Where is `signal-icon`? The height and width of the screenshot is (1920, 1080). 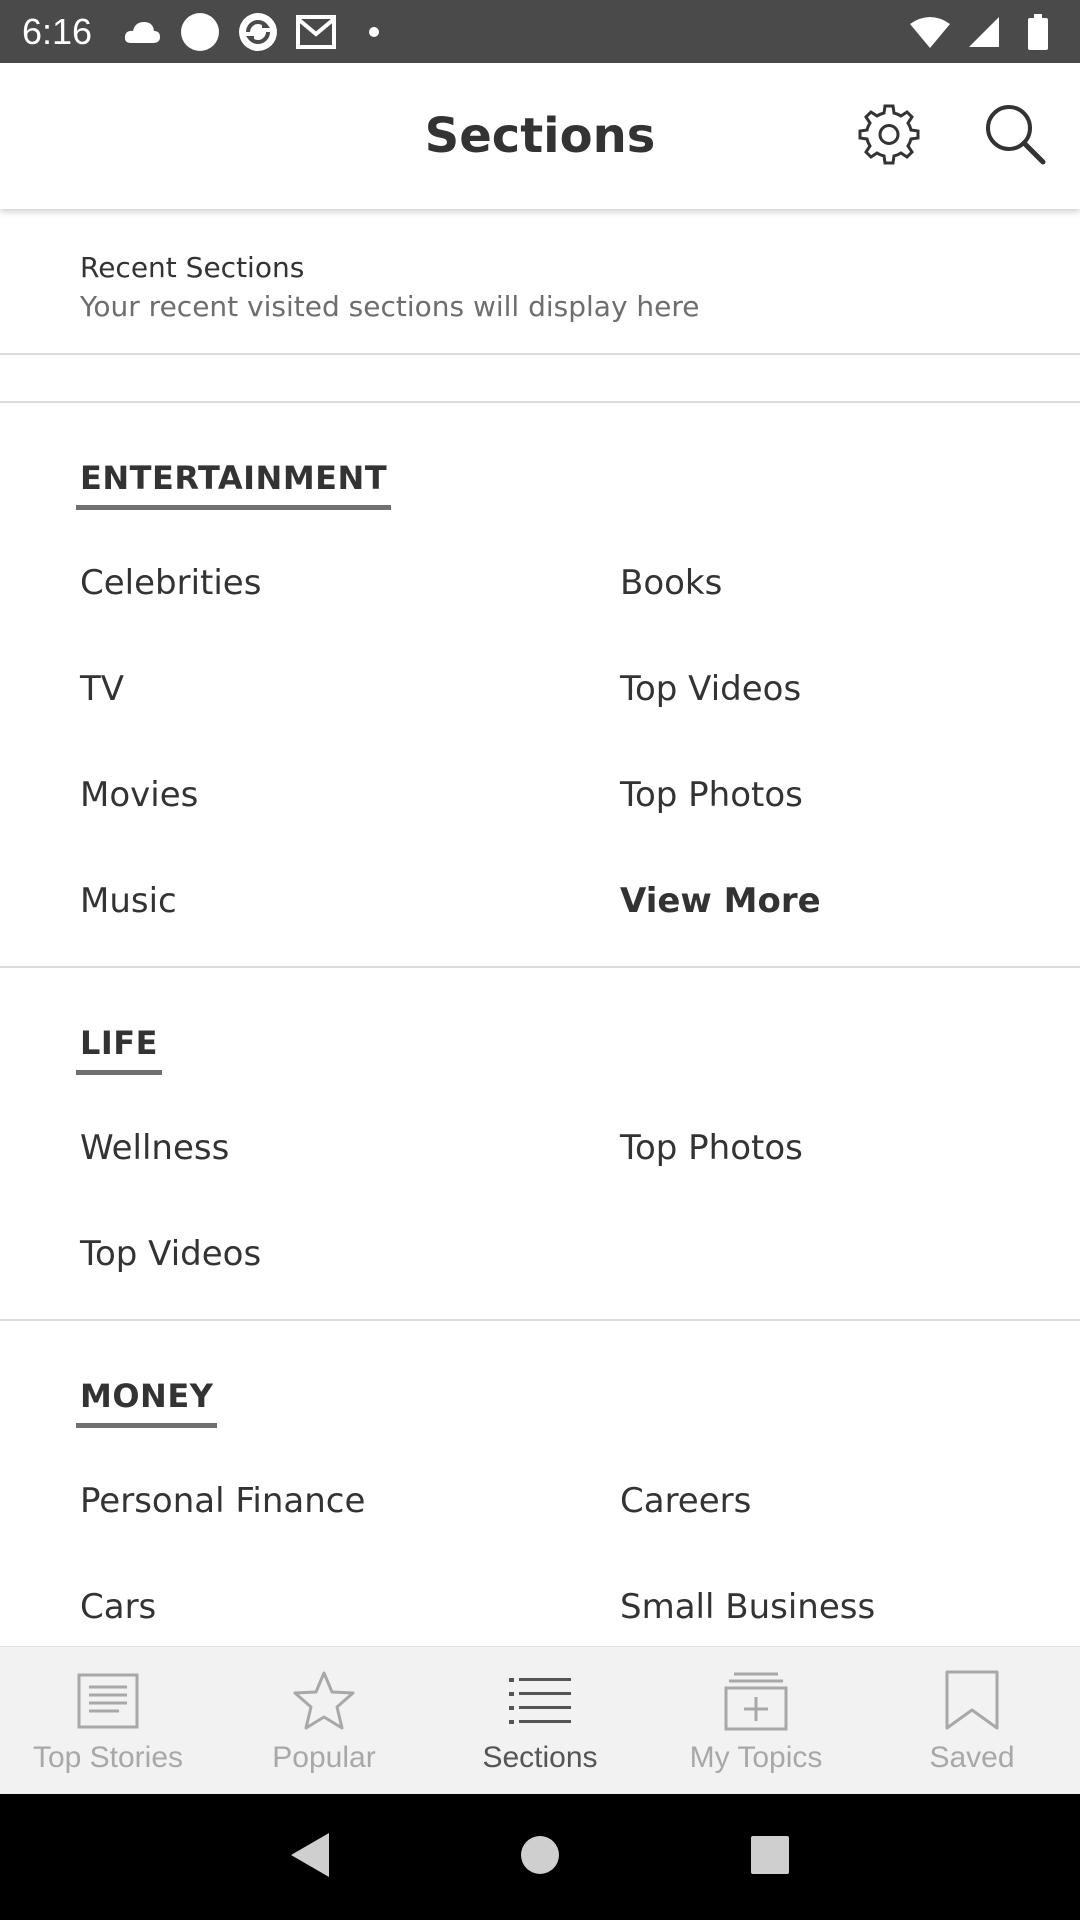
signal-icon is located at coordinates (984, 32).